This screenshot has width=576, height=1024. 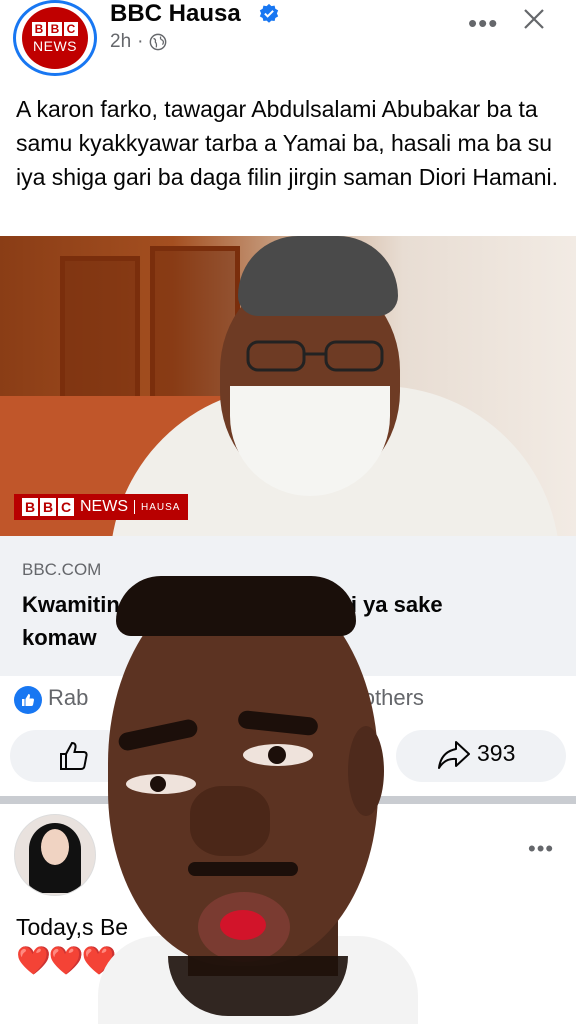 What do you see at coordinates (454, 755) in the screenshot?
I see `share-icon` at bounding box center [454, 755].